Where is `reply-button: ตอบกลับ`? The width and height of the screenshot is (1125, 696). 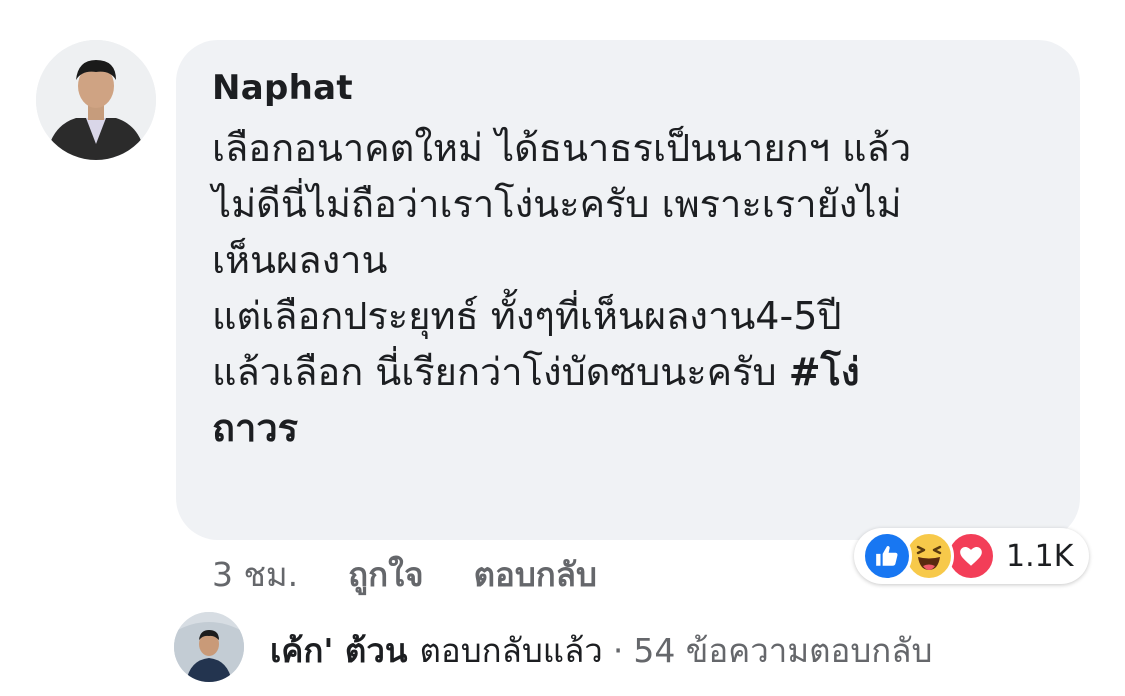 reply-button: ตอบกลับ is located at coordinates (535, 574).